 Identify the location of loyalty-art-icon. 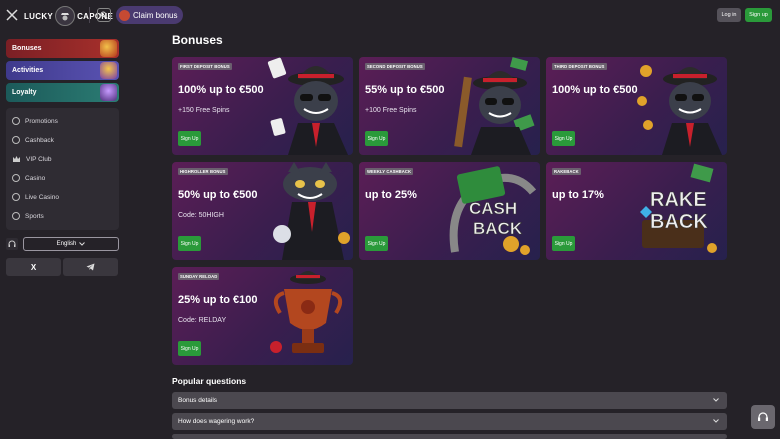
(108, 92).